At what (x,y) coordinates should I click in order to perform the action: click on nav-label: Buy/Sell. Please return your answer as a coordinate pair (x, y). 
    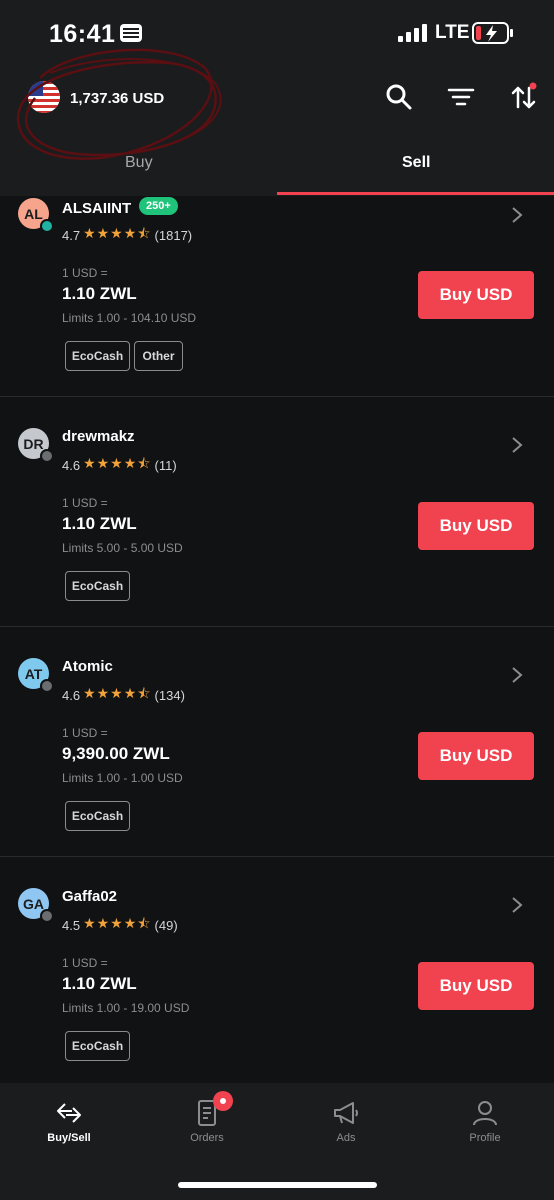
    Looking at the image, I should click on (69, 1138).